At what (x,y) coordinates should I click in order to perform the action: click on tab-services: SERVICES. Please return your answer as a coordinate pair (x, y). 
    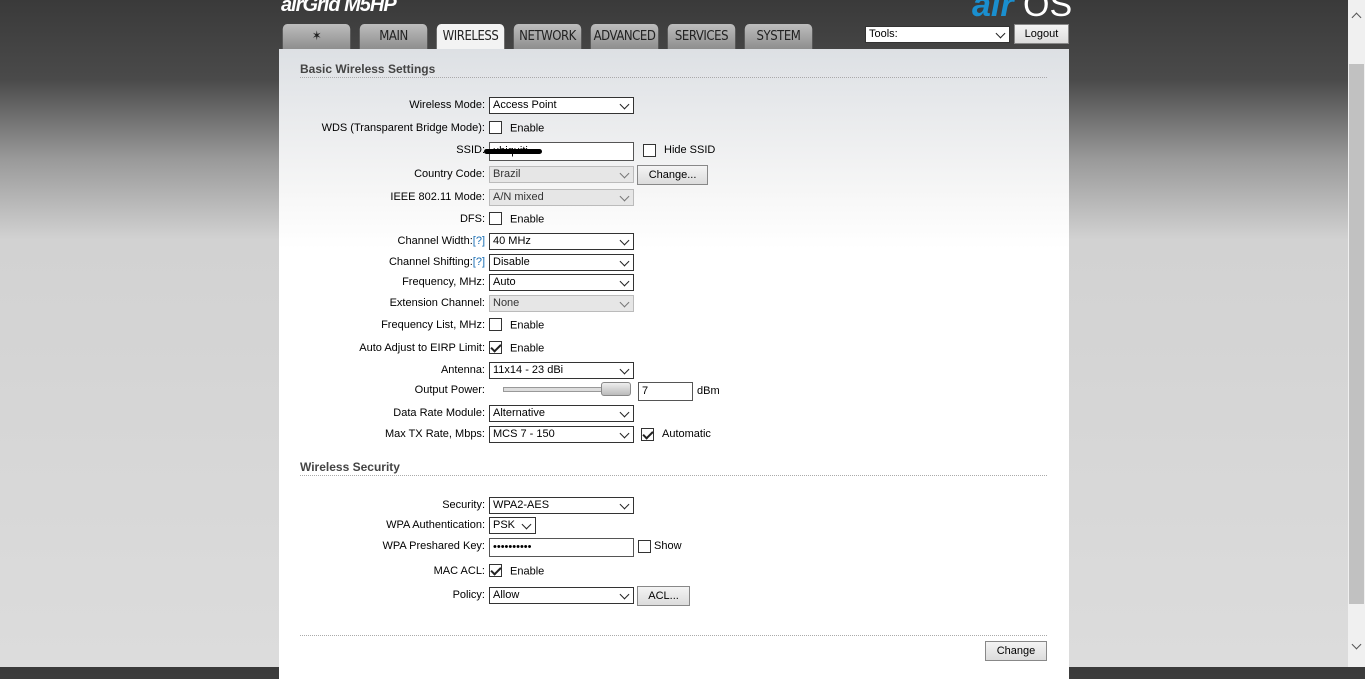
    Looking at the image, I should click on (701, 36).